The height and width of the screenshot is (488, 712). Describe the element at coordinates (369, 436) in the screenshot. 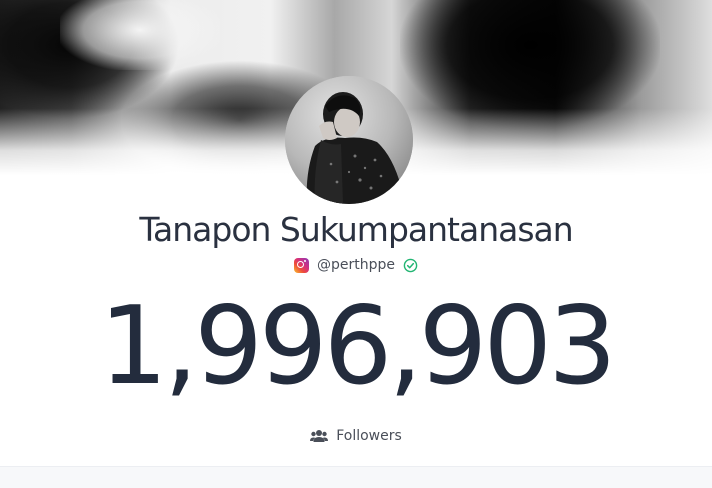

I see `followers-label: Followers` at that location.